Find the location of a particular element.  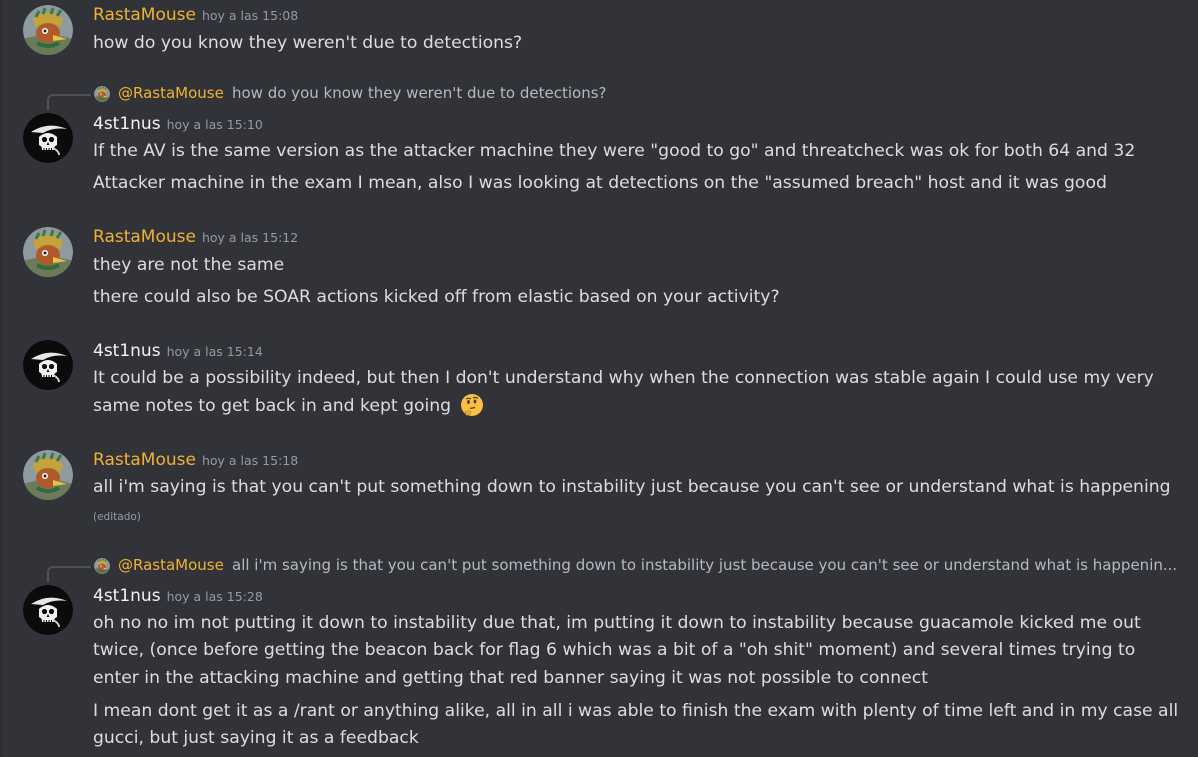

timestamp: hoy a las 15:08 is located at coordinates (250, 15).